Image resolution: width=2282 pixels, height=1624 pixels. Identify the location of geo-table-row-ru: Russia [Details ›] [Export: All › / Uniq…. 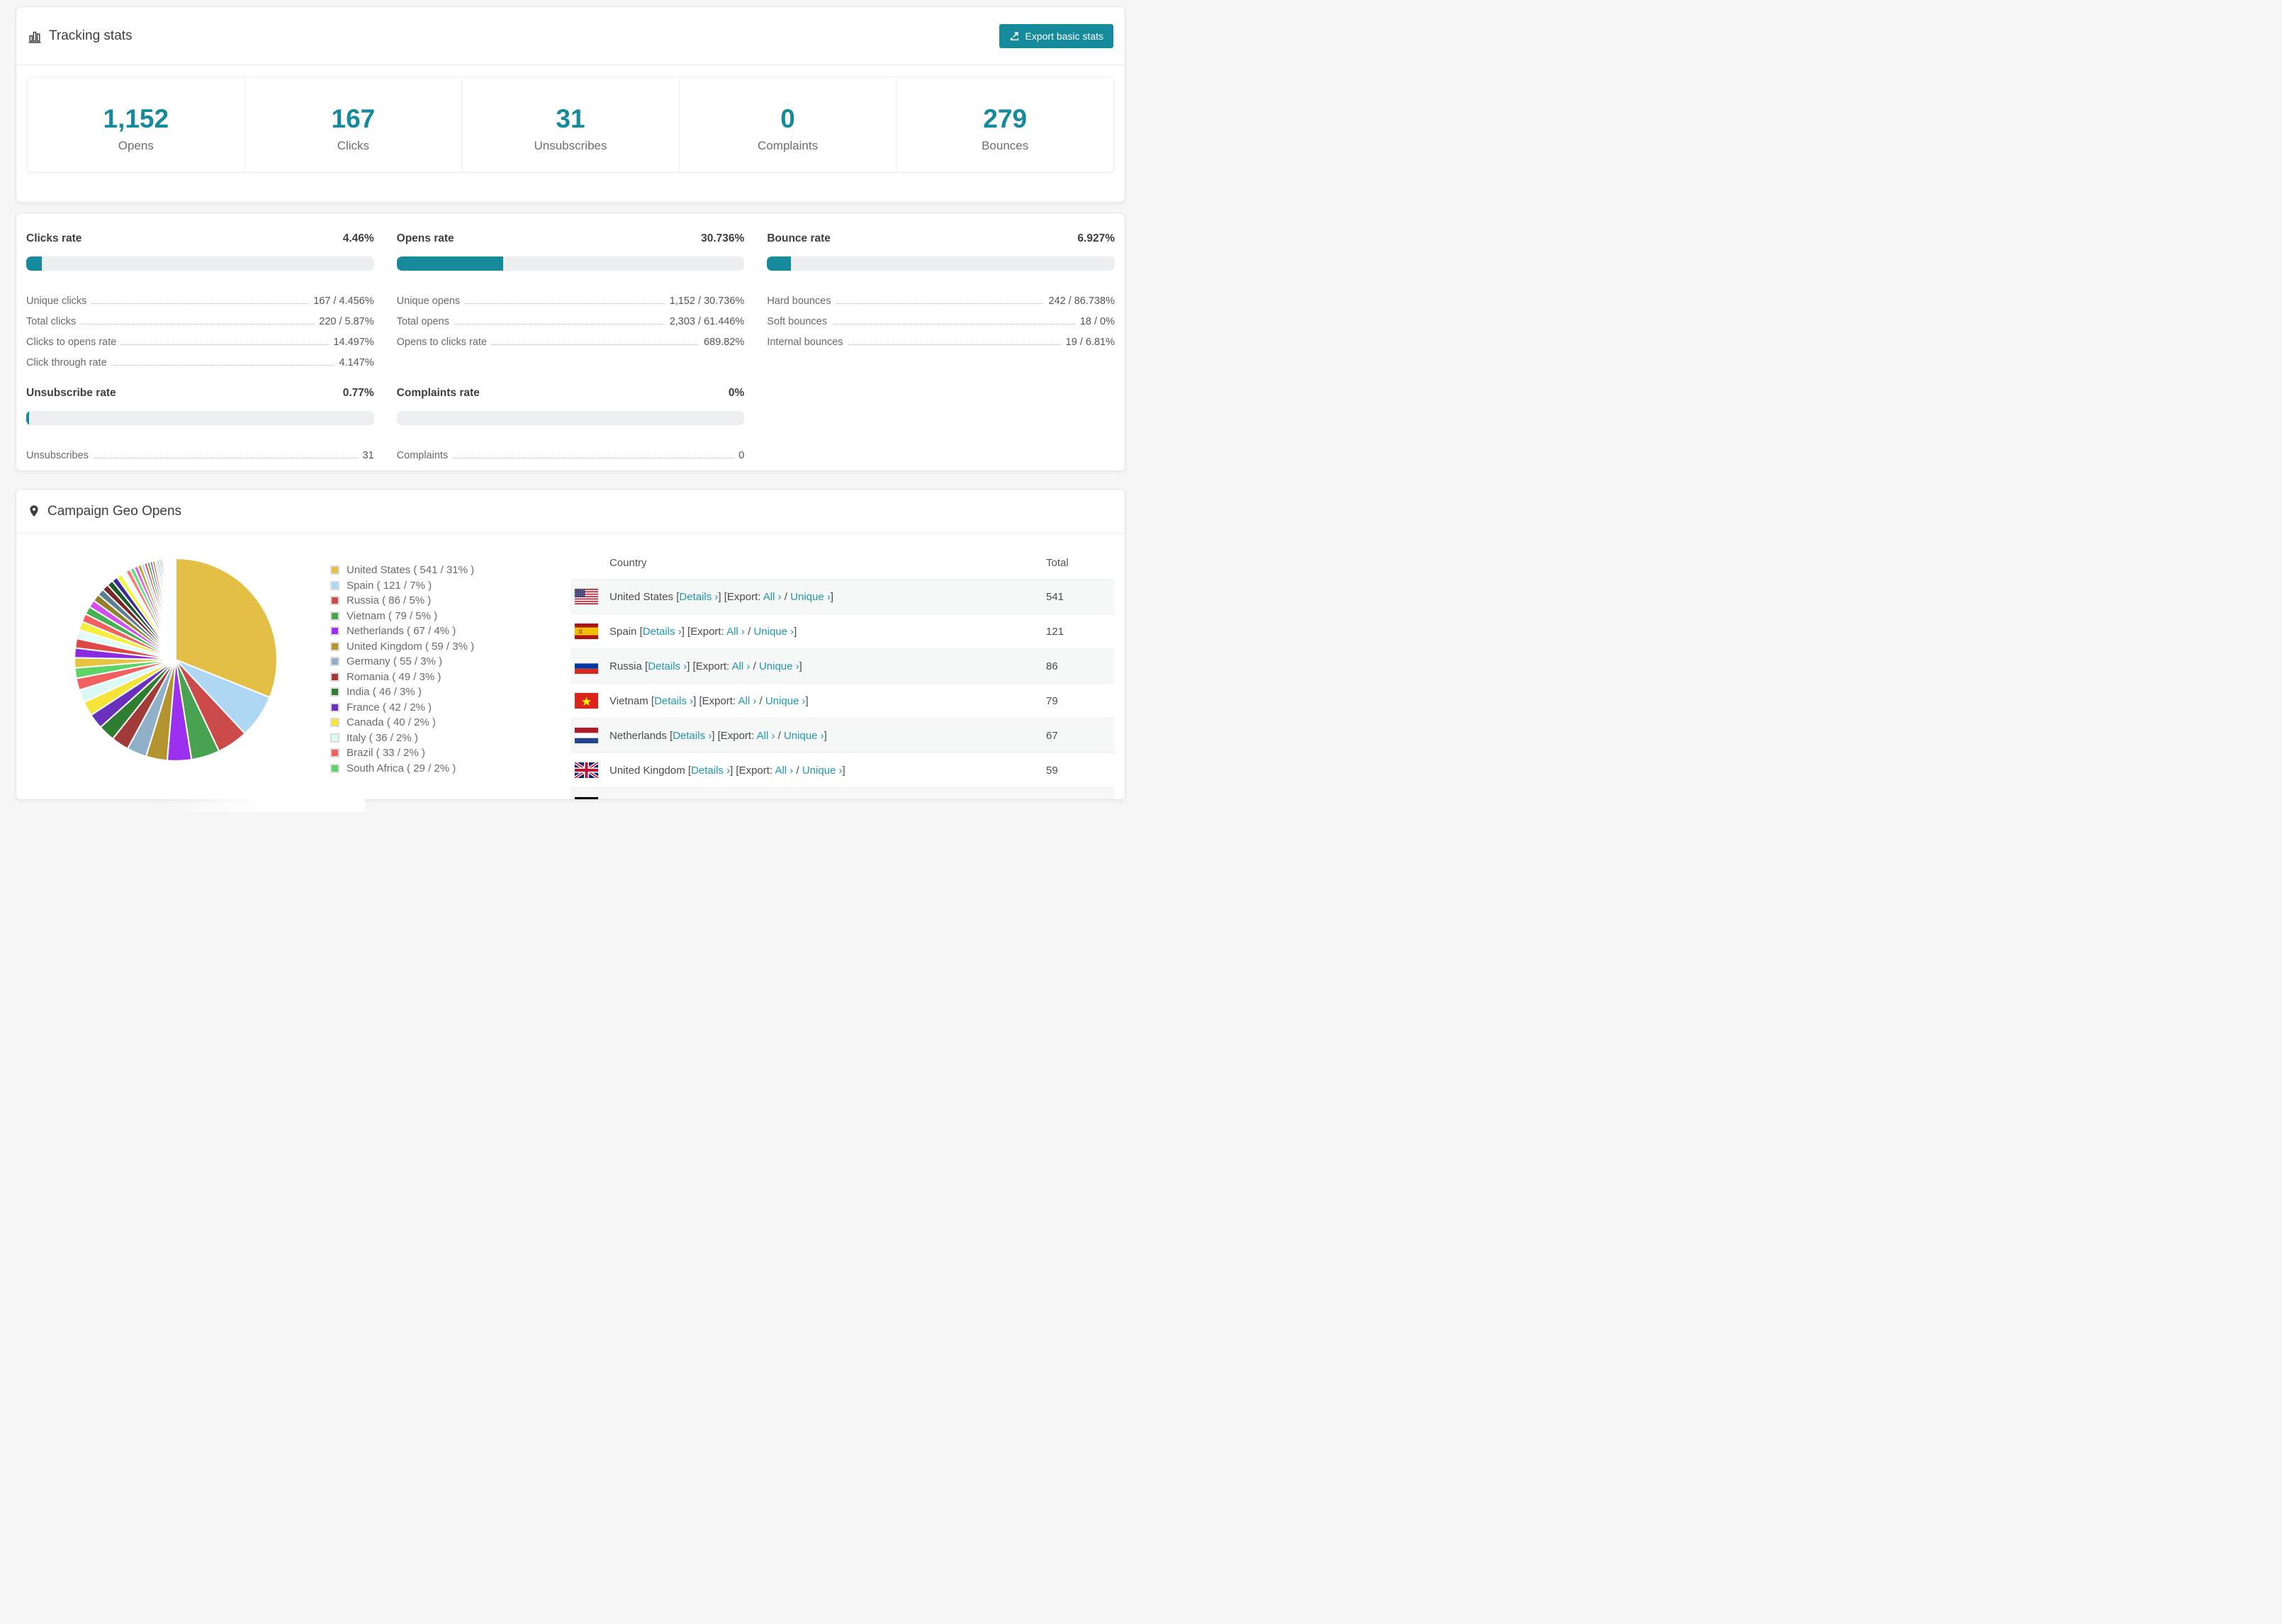
(842, 666).